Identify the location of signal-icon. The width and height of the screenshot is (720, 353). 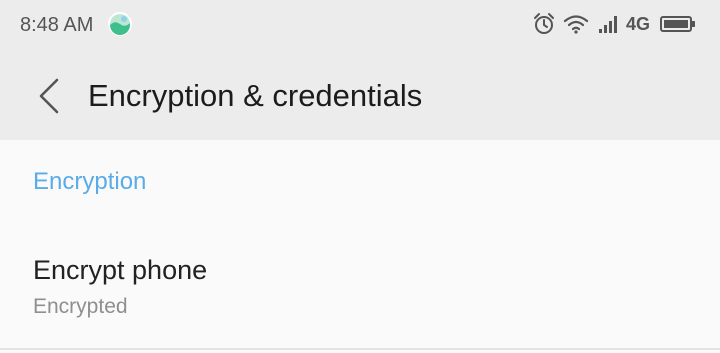
(608, 24).